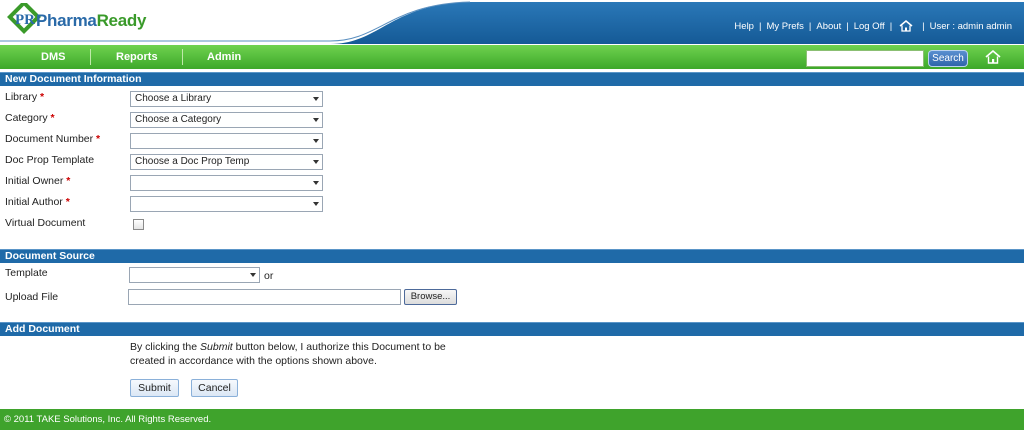  What do you see at coordinates (192, 161) in the screenshot?
I see `doc-prop-template-select-value: Choose a Doc Prop Temp` at bounding box center [192, 161].